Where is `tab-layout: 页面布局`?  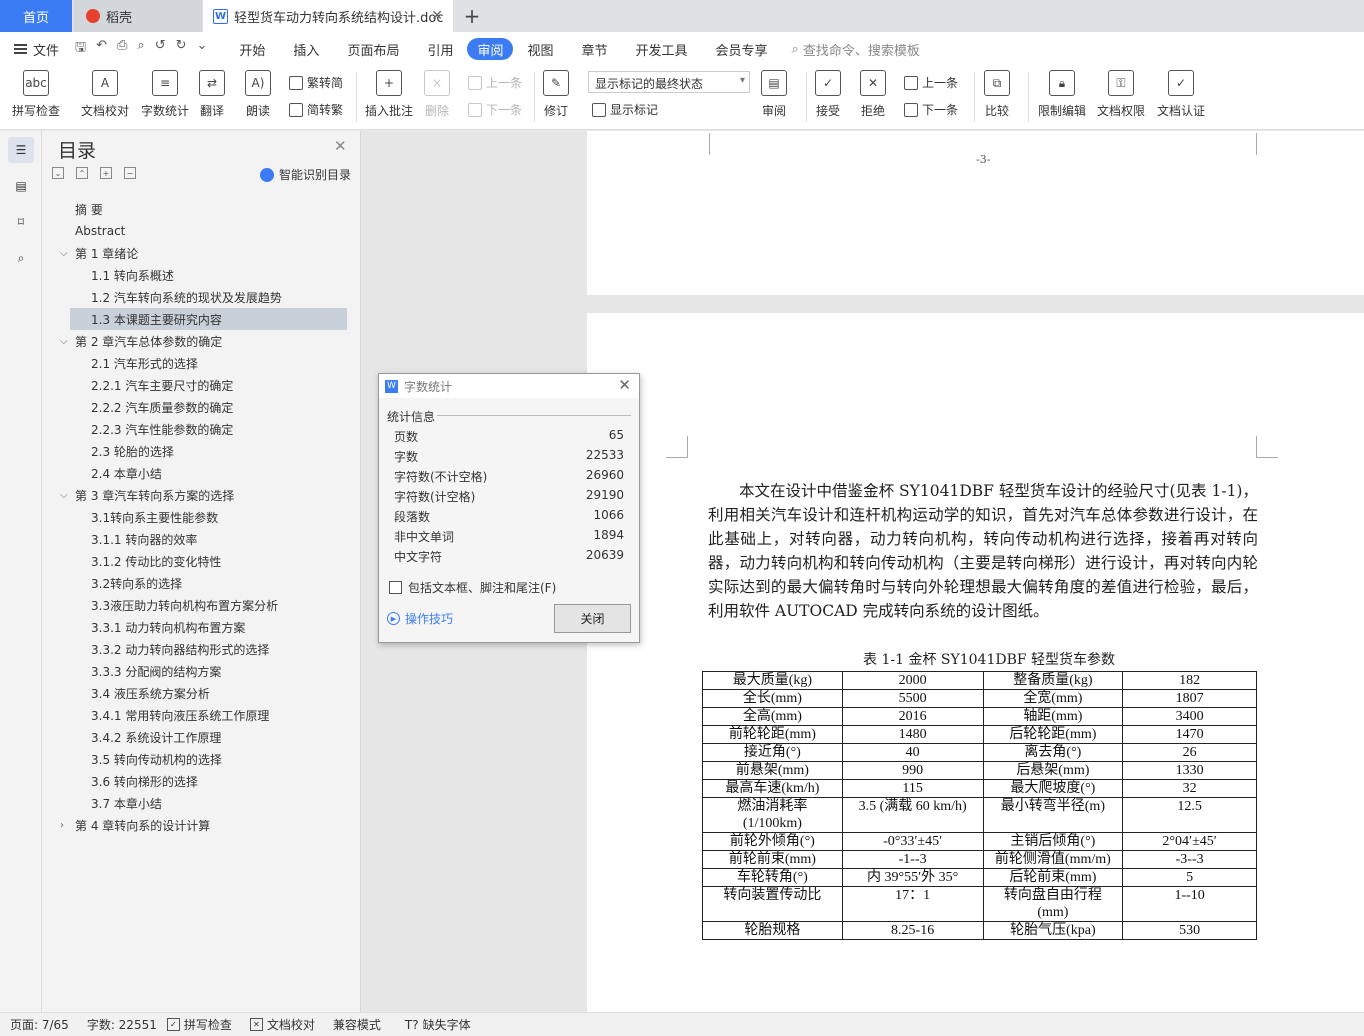 tab-layout: 页面布局 is located at coordinates (373, 49).